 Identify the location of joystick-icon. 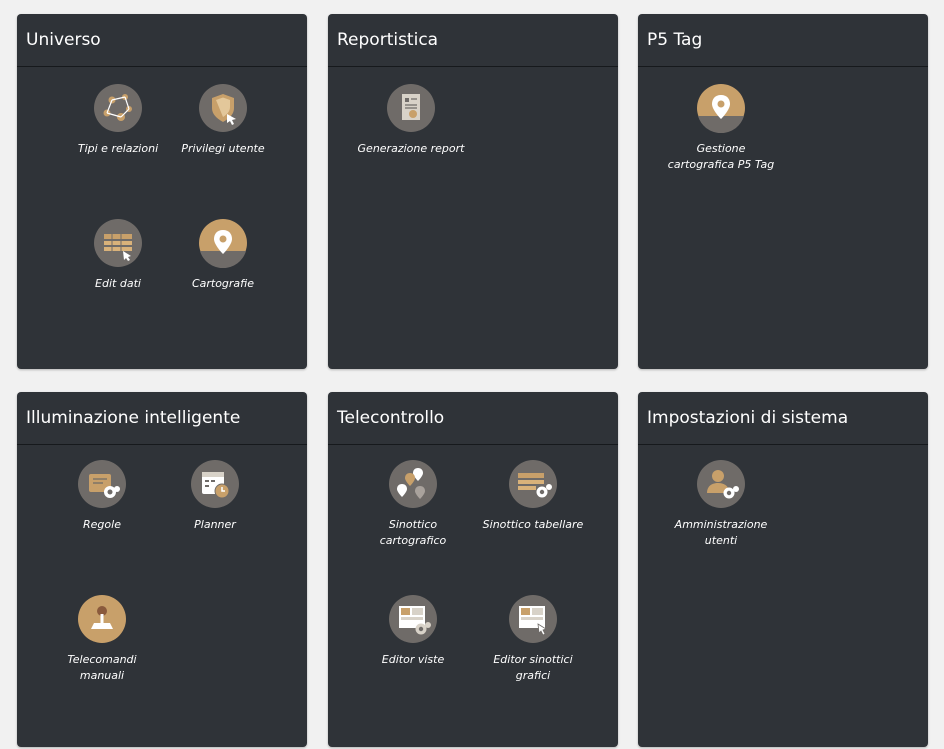
(102, 619).